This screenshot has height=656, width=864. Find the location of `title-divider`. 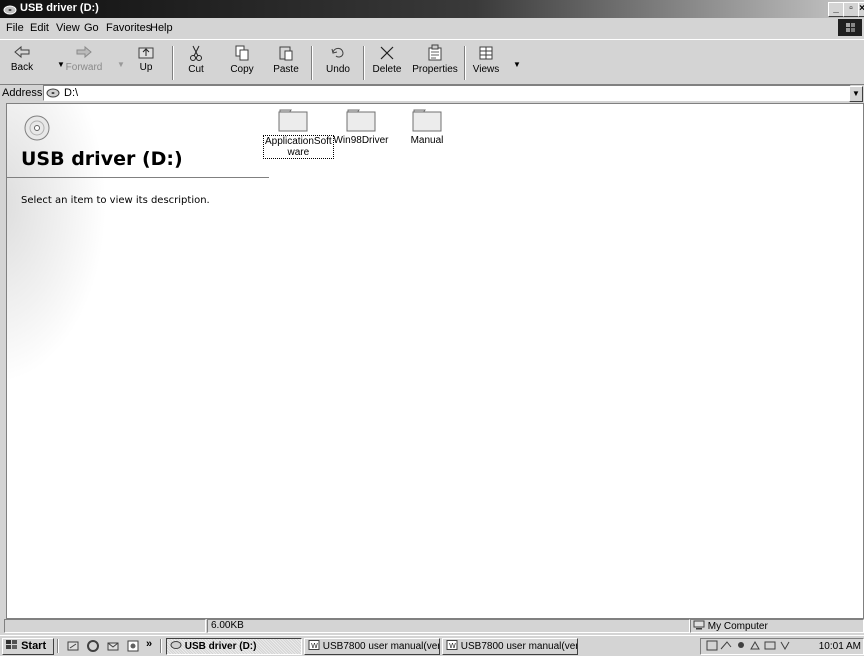

title-divider is located at coordinates (138, 177).